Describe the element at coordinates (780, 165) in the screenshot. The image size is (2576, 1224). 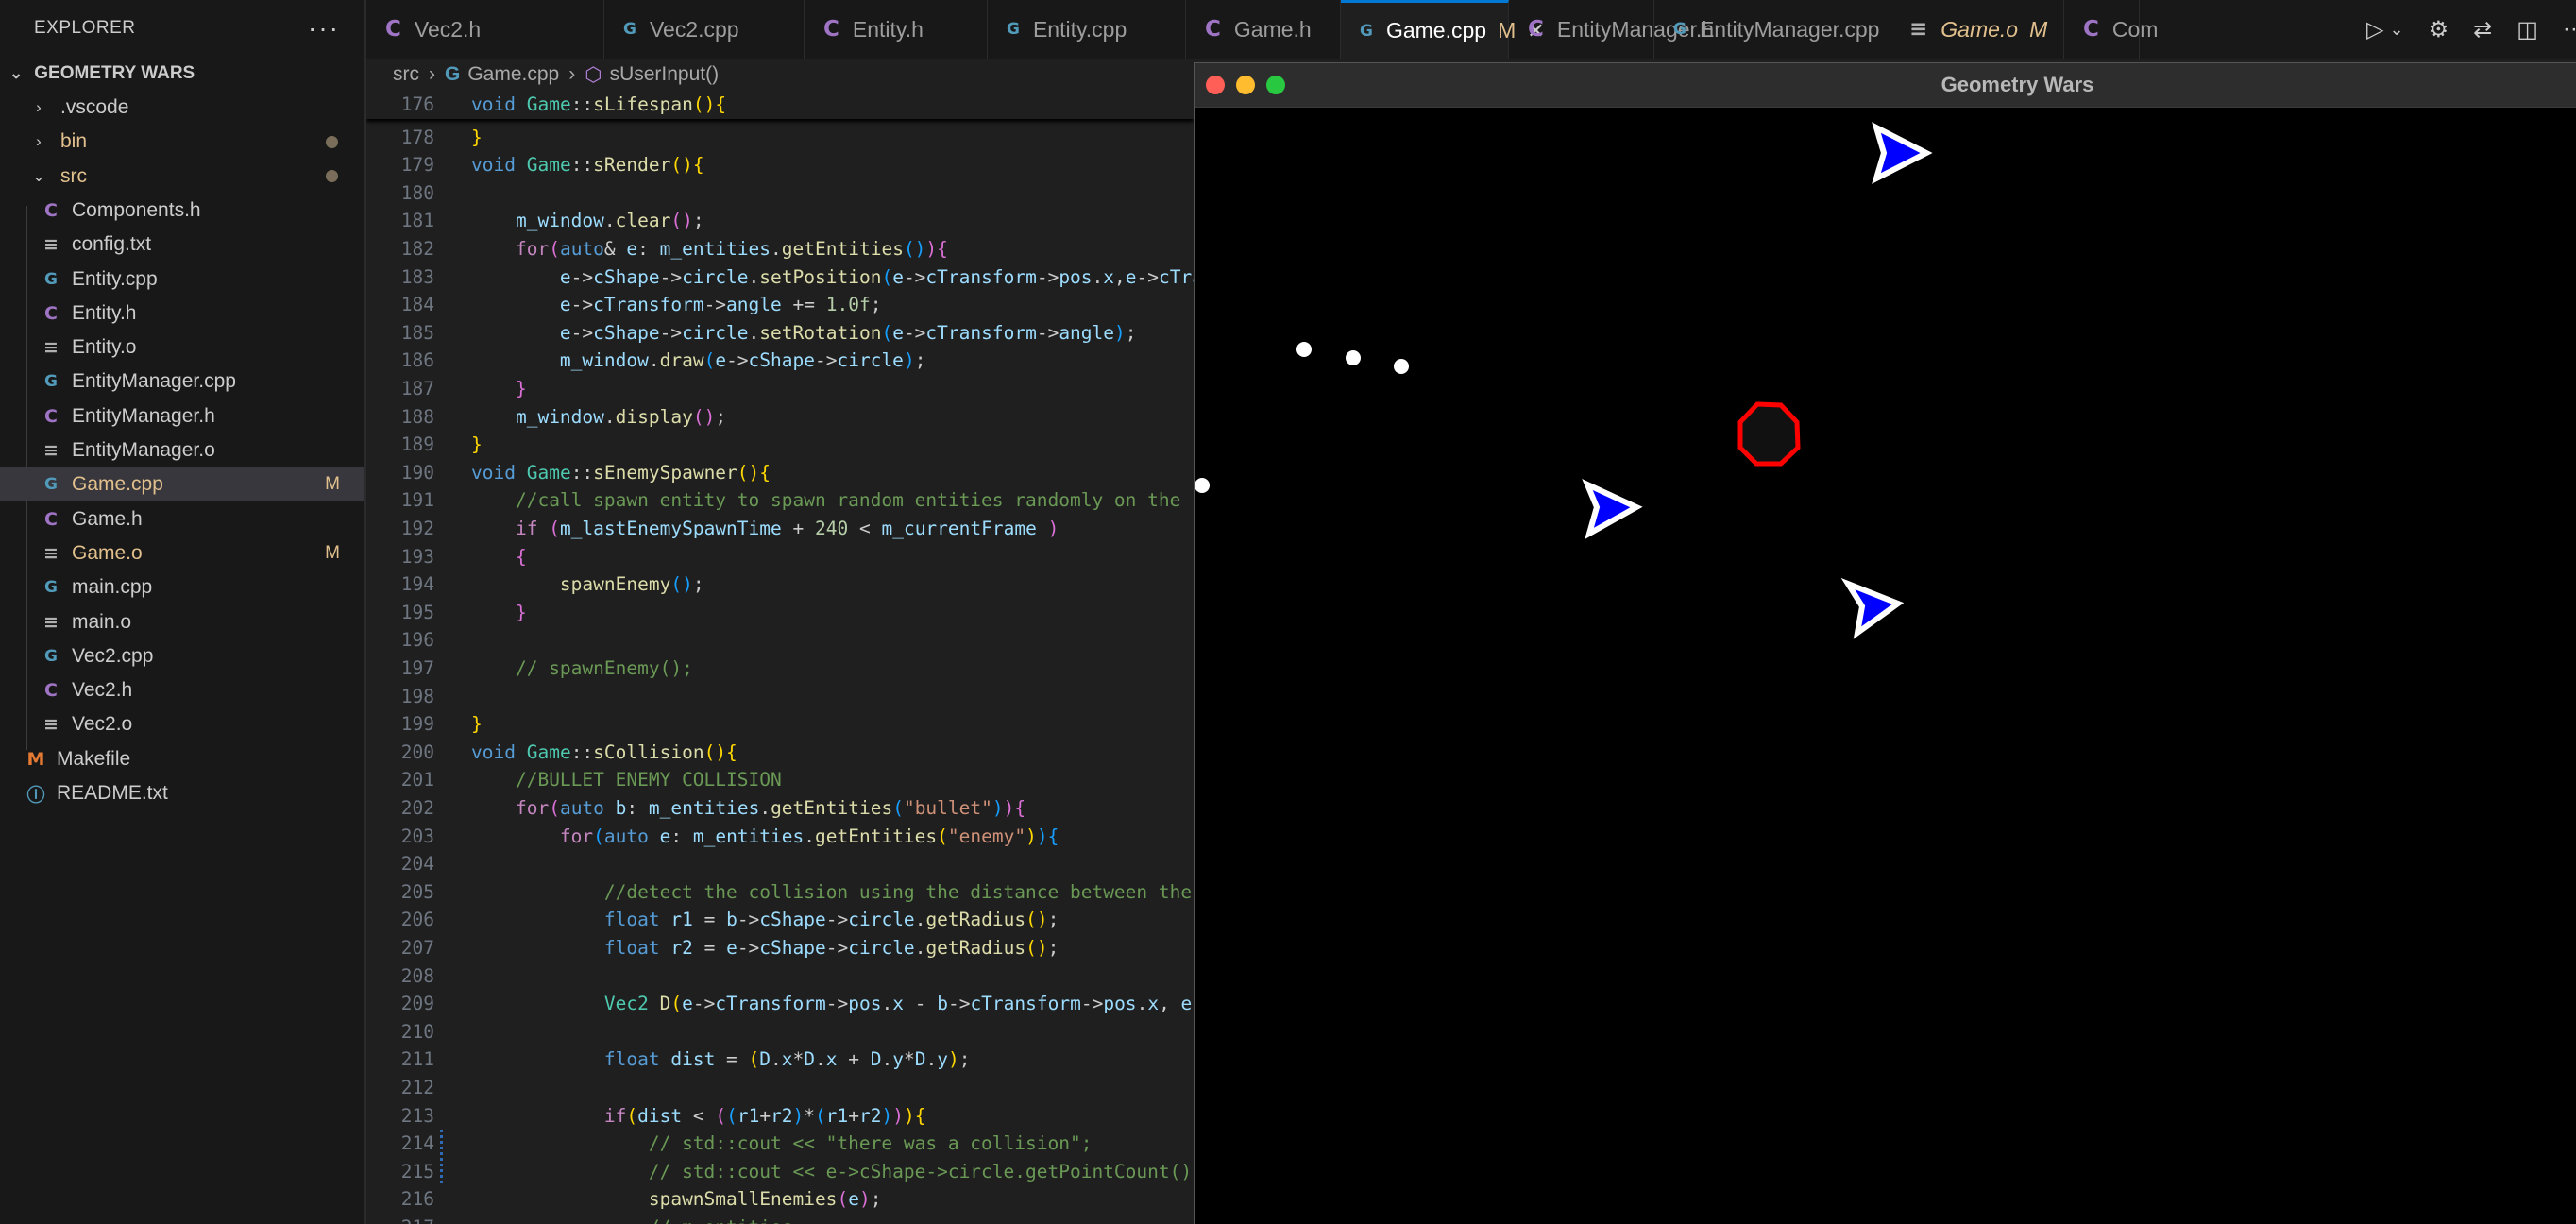
I see `code-line: 179 void Game::sRender(){` at that location.